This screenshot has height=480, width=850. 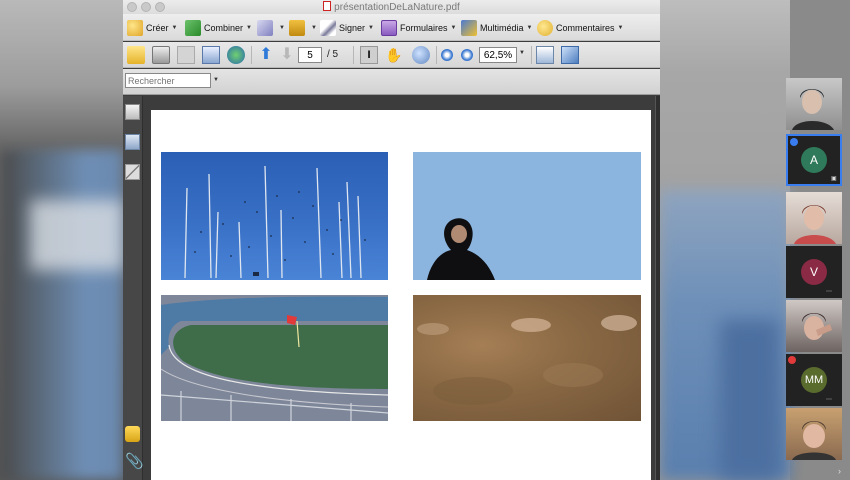 I want to click on share-button: ▼, so click(x=271, y=28).